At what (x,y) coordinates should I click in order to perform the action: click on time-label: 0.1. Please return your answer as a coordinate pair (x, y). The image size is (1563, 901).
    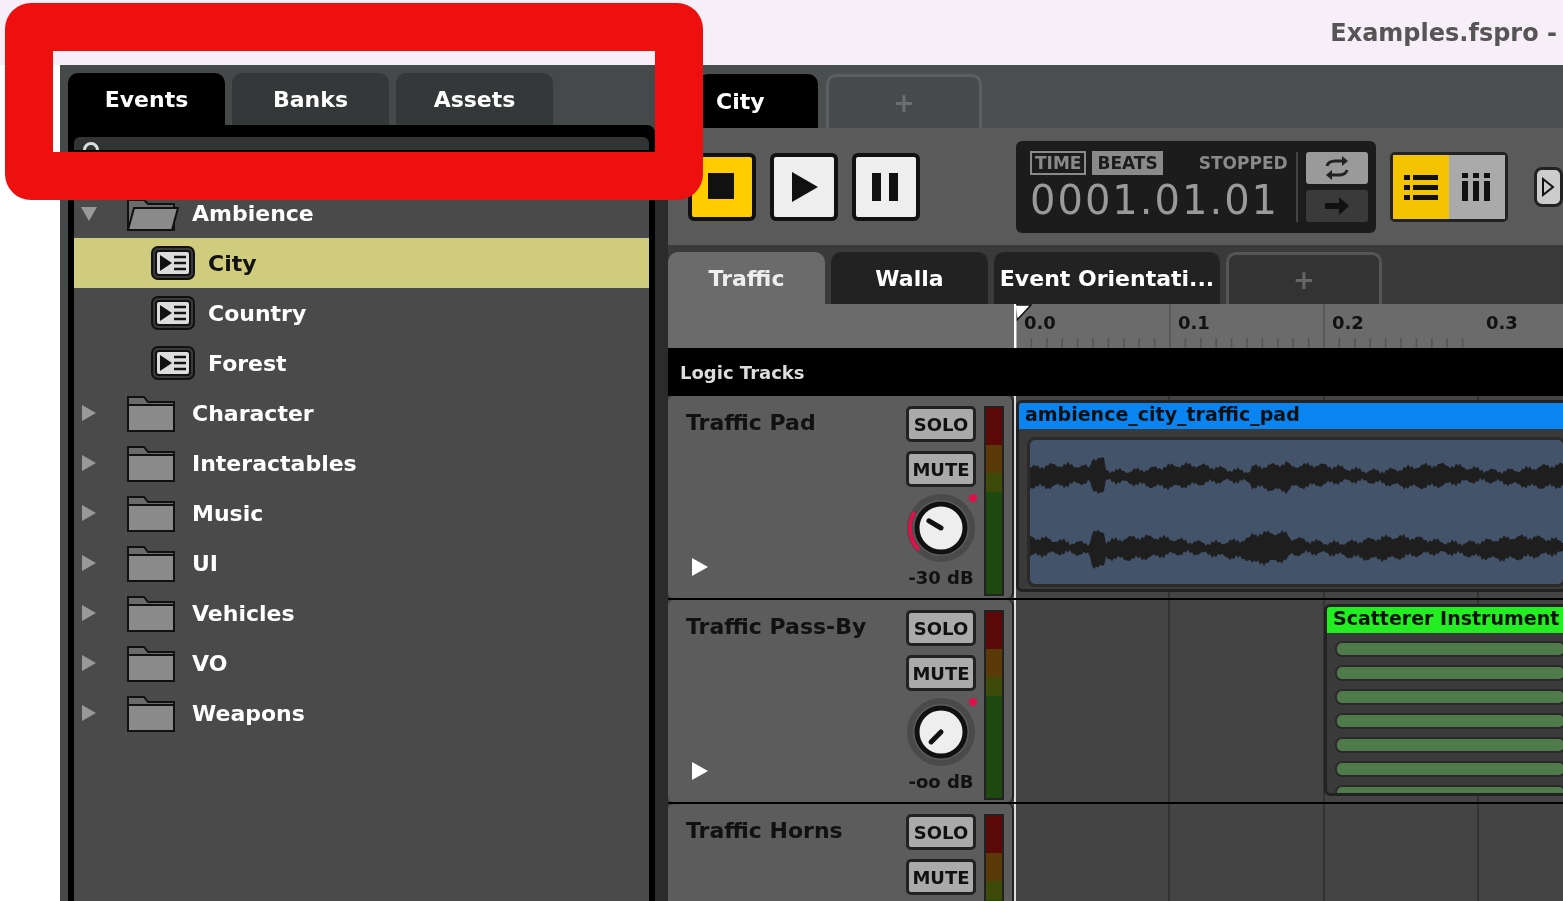
    Looking at the image, I should click on (1194, 322).